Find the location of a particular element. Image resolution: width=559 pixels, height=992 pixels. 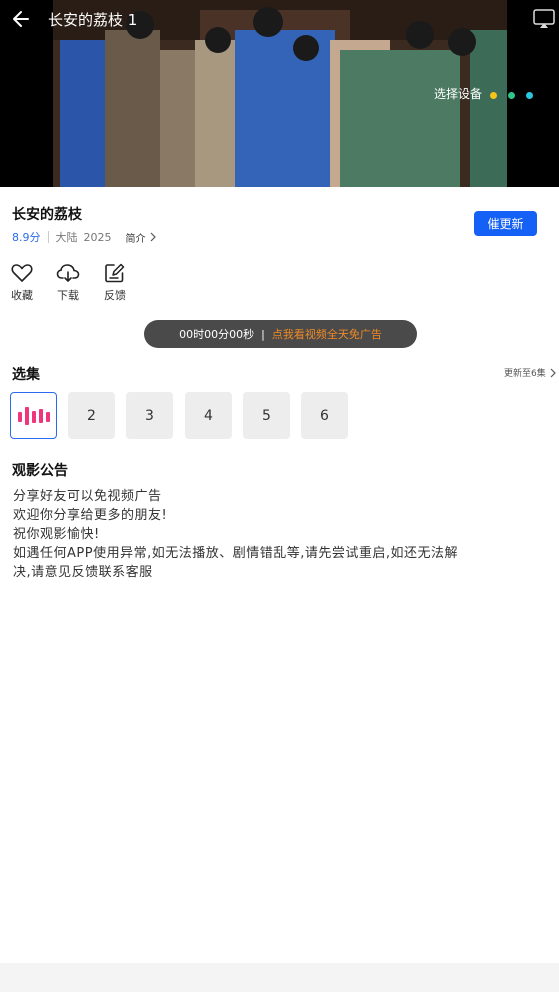

watch-video-ad-link: 点我看视频全天免广告 is located at coordinates (327, 334).